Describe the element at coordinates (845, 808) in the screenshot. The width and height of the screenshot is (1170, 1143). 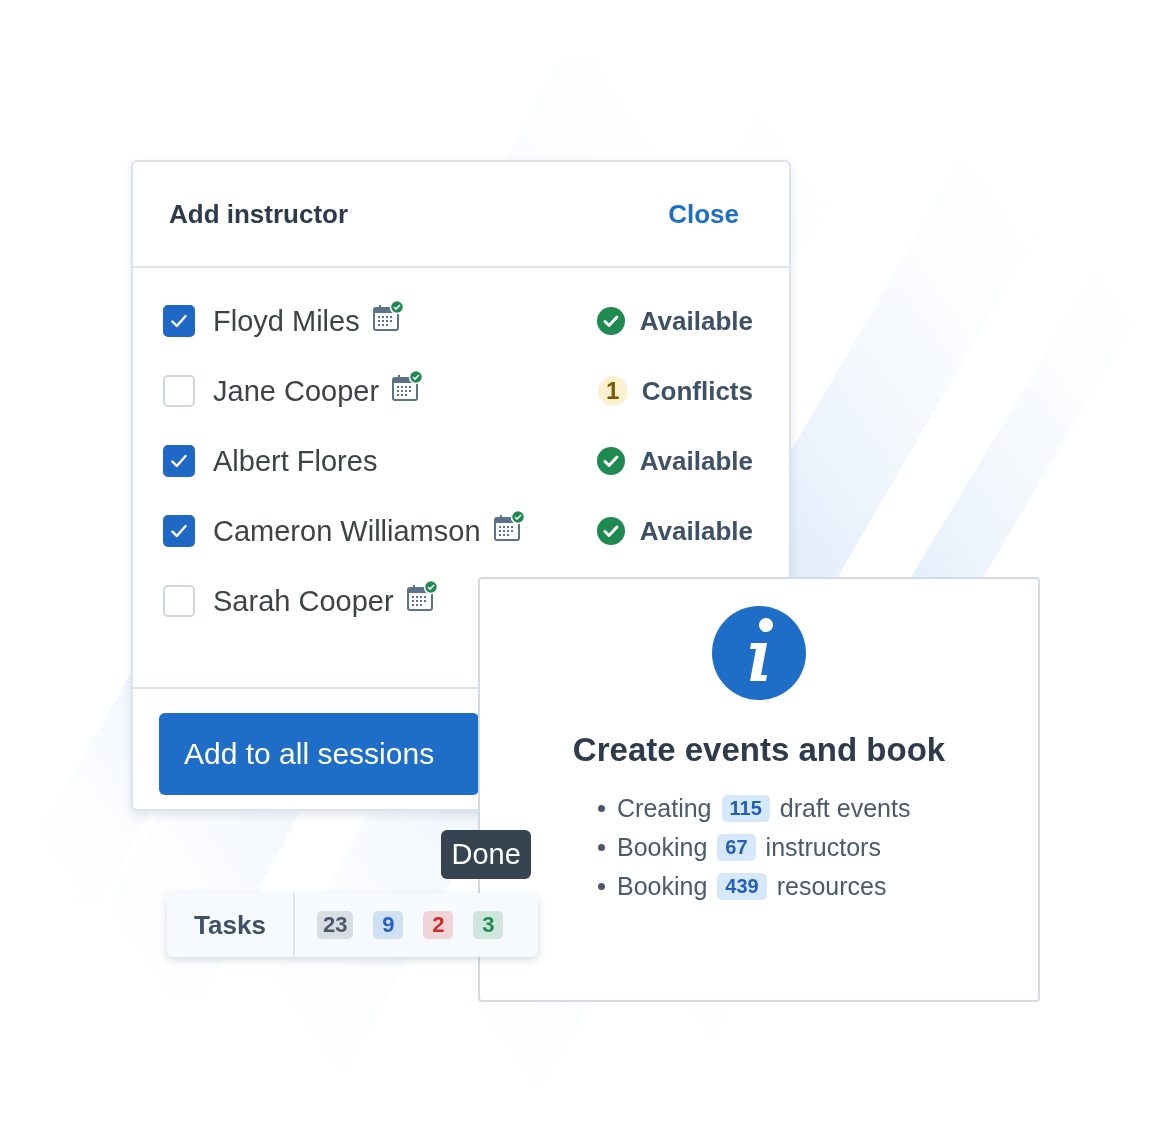
I see `bullet-text: draft events` at that location.